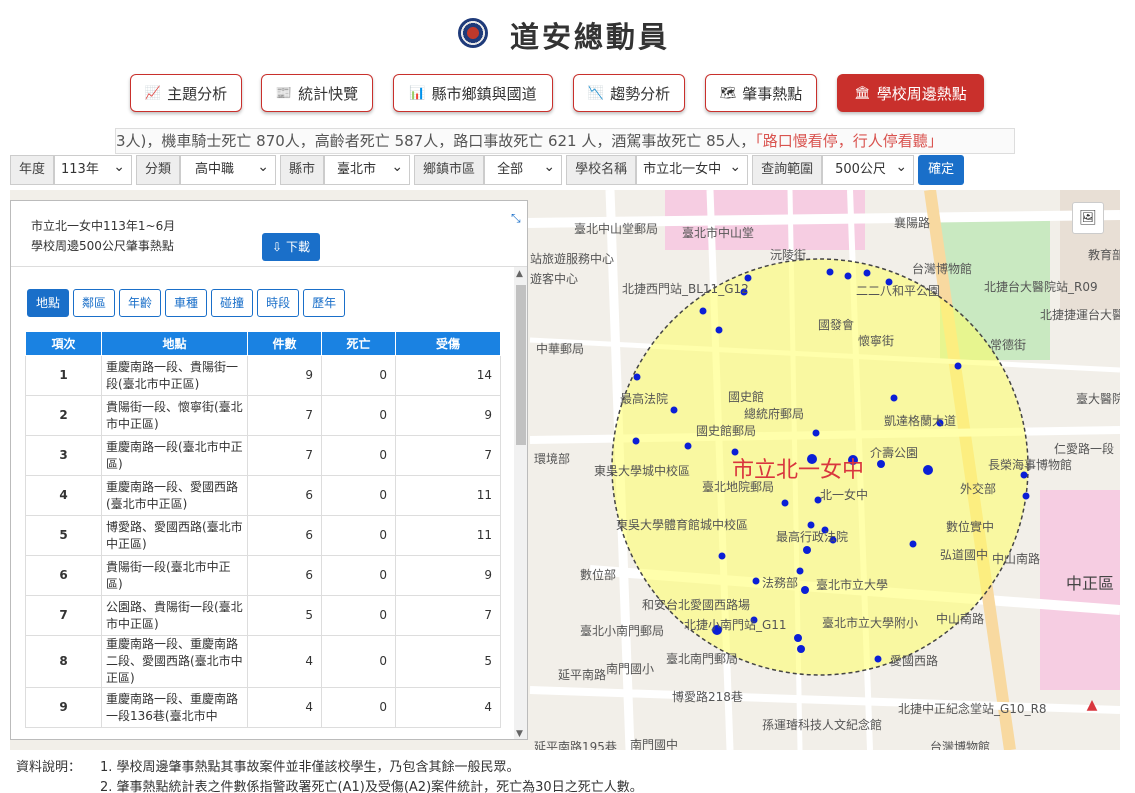 This screenshot has width=1135, height=793. I want to click on range-label: 查詢範圍, so click(787, 170).